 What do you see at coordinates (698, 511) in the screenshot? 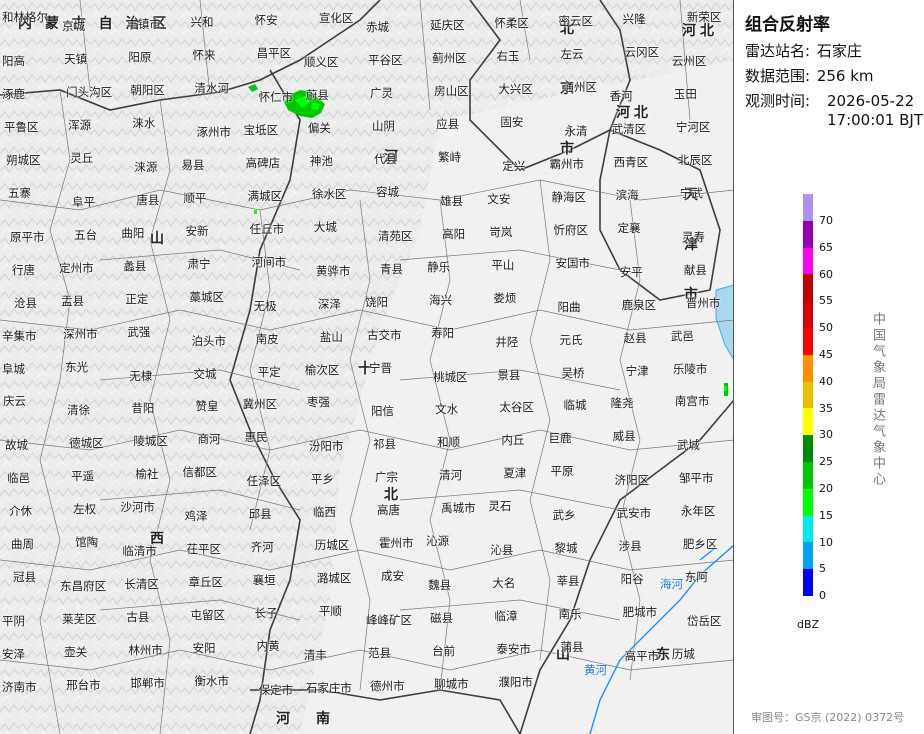
I see `place-label: 永年区` at bounding box center [698, 511].